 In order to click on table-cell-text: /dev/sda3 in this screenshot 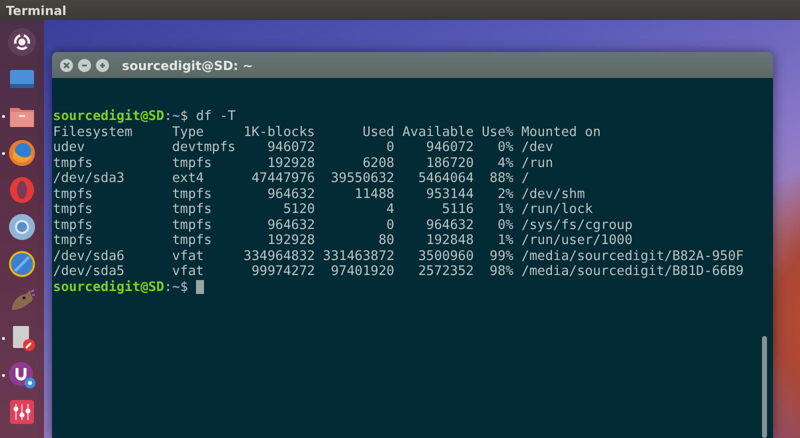, I will do `click(89, 178)`.